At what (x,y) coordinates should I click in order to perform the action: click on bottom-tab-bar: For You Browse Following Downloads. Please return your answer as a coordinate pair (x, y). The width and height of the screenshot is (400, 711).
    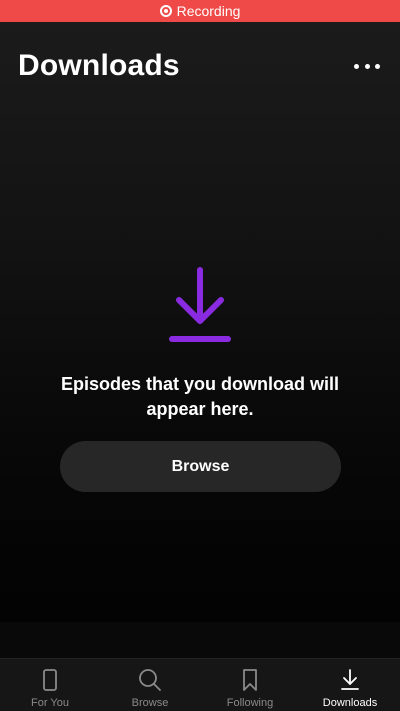
    Looking at the image, I should click on (200, 684).